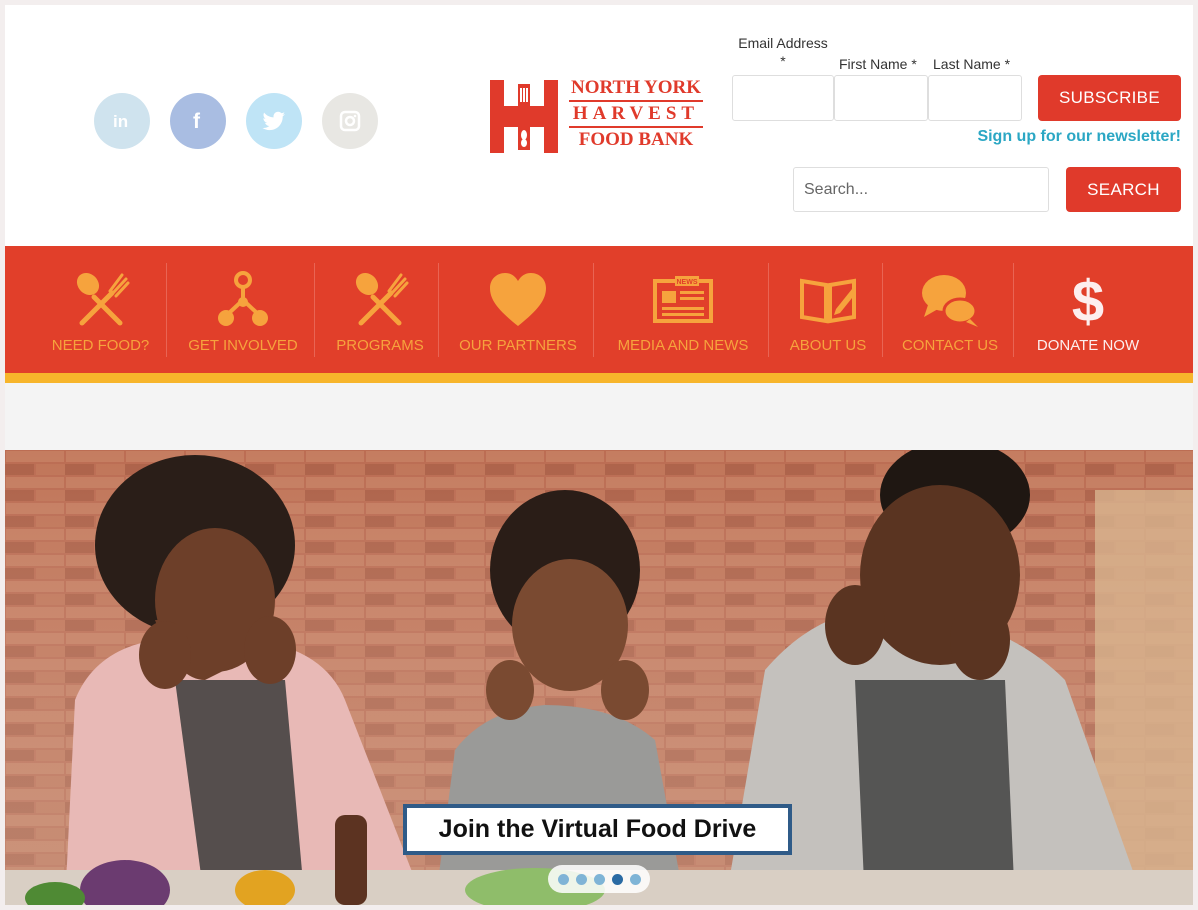  What do you see at coordinates (783, 98) in the screenshot?
I see `email-field` at bounding box center [783, 98].